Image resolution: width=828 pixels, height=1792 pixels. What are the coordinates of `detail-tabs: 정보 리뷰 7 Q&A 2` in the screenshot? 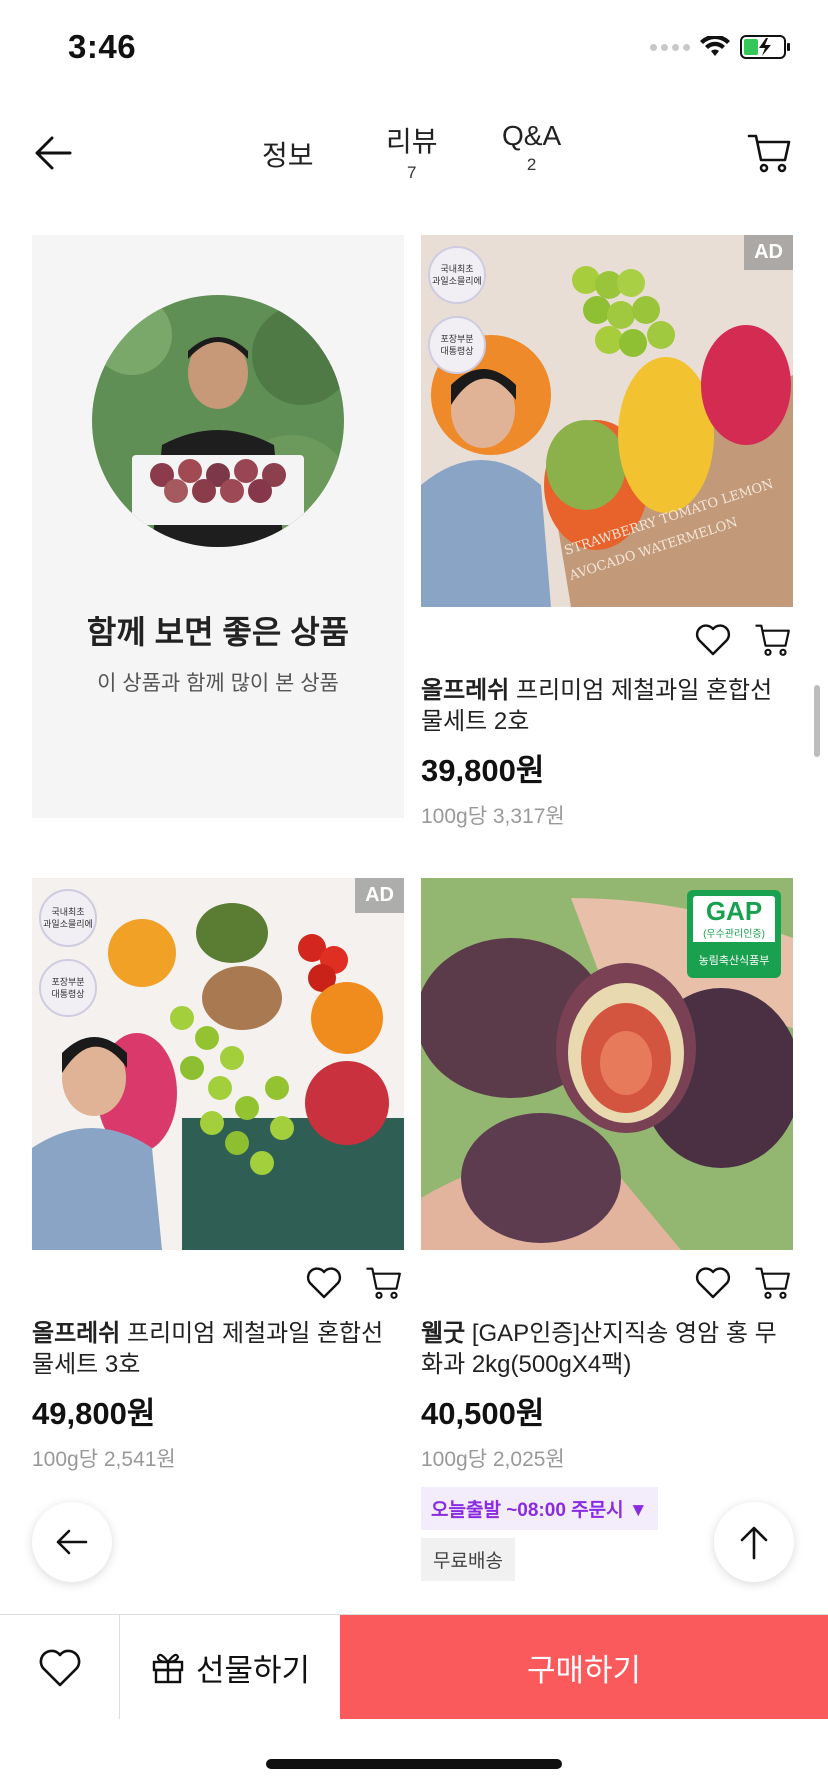 It's located at (414, 155).